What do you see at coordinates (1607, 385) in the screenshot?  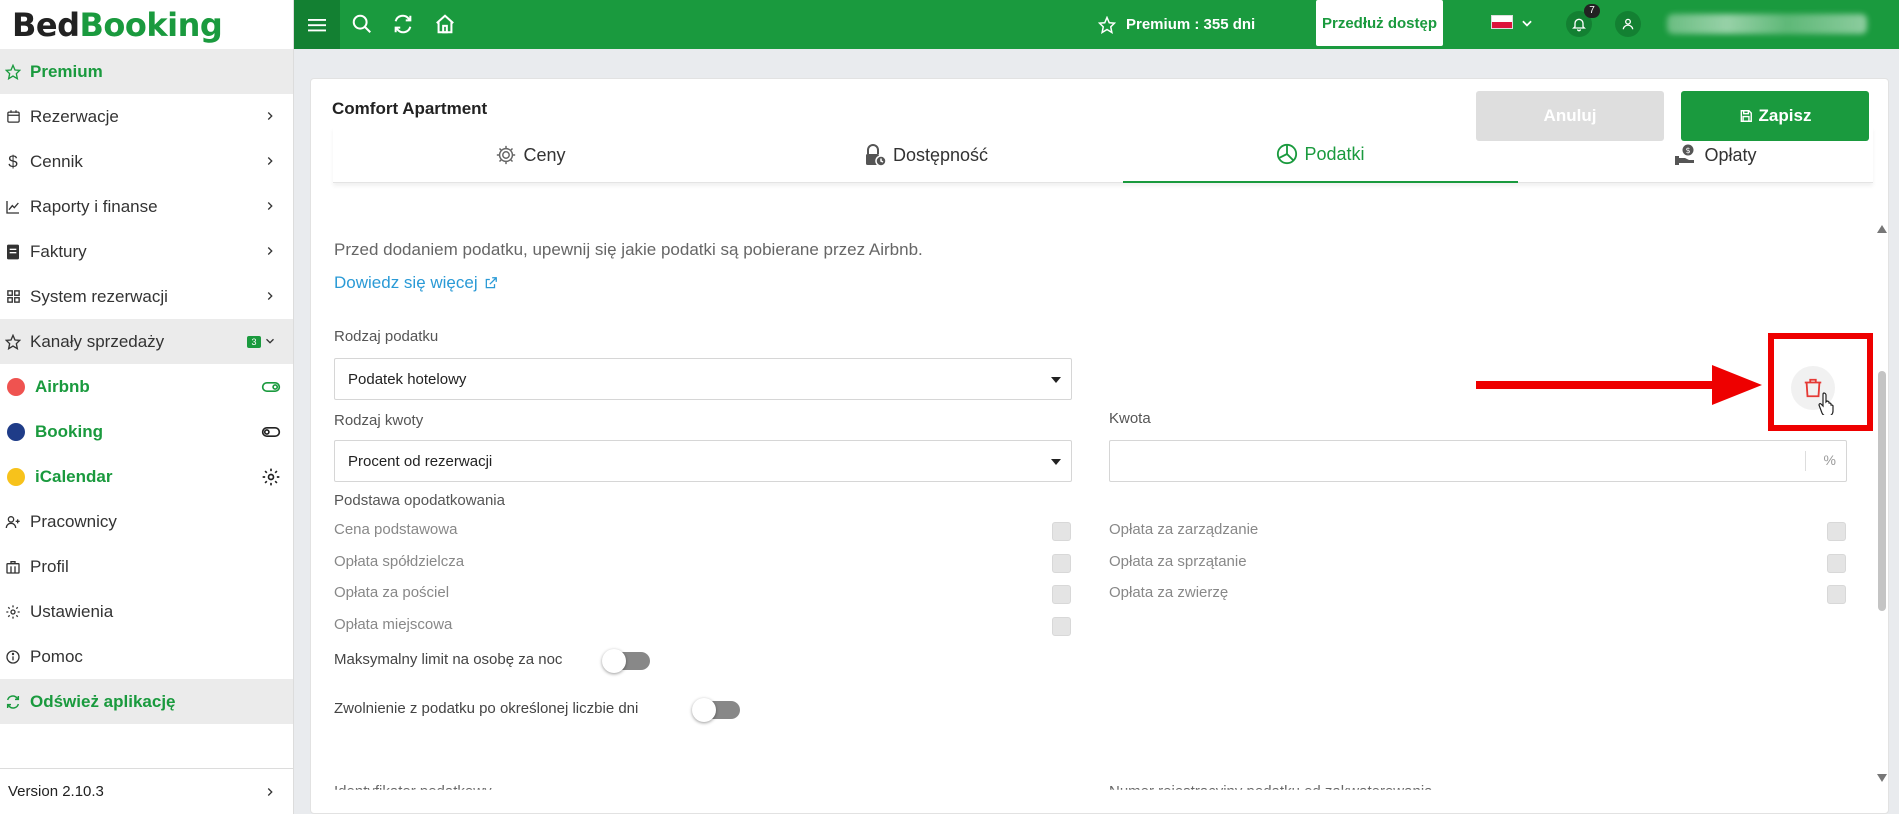 I see `annotation-arrow` at bounding box center [1607, 385].